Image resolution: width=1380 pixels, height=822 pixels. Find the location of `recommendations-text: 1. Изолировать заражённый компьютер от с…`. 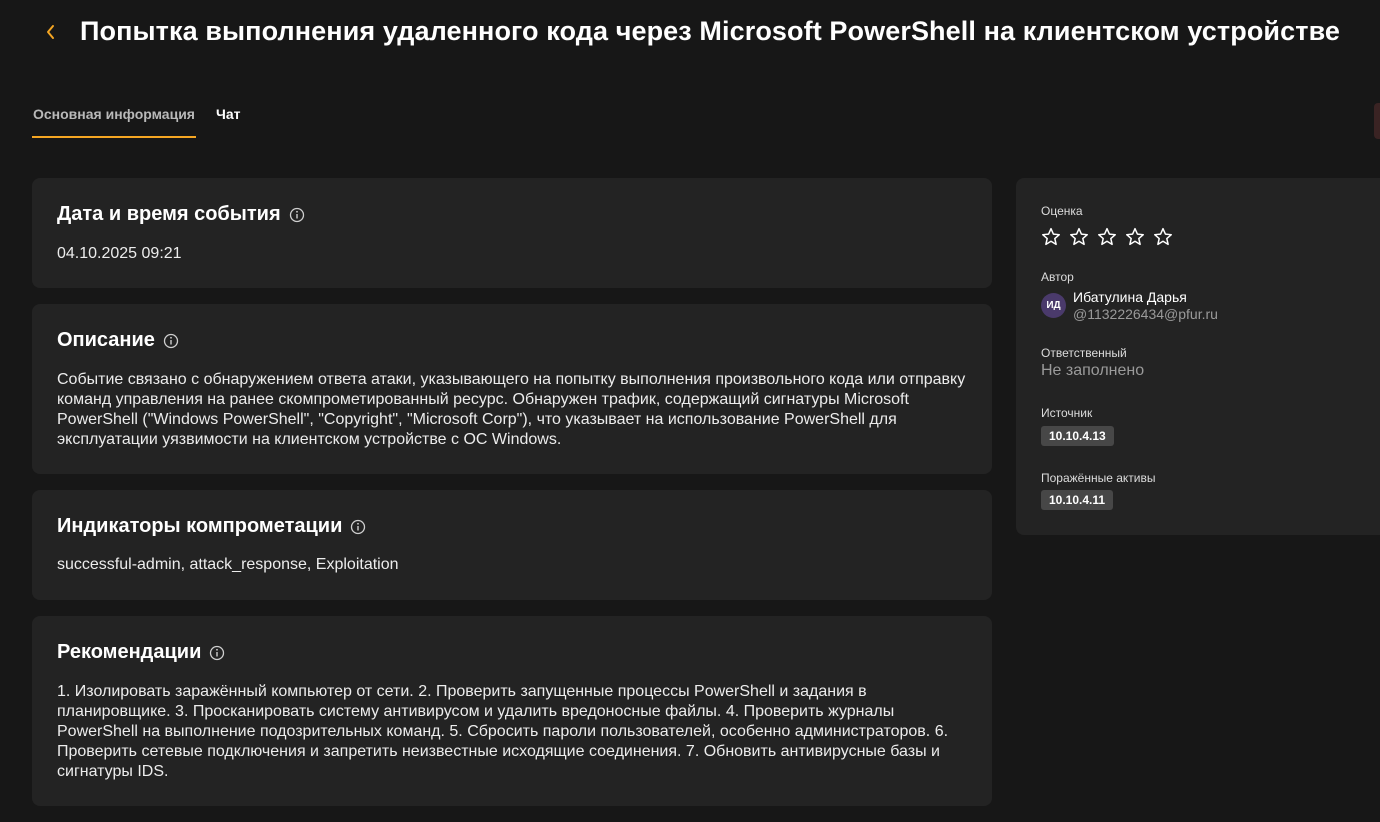

recommendations-text: 1. Изолировать заражённый компьютер от с… is located at coordinates (503, 731).